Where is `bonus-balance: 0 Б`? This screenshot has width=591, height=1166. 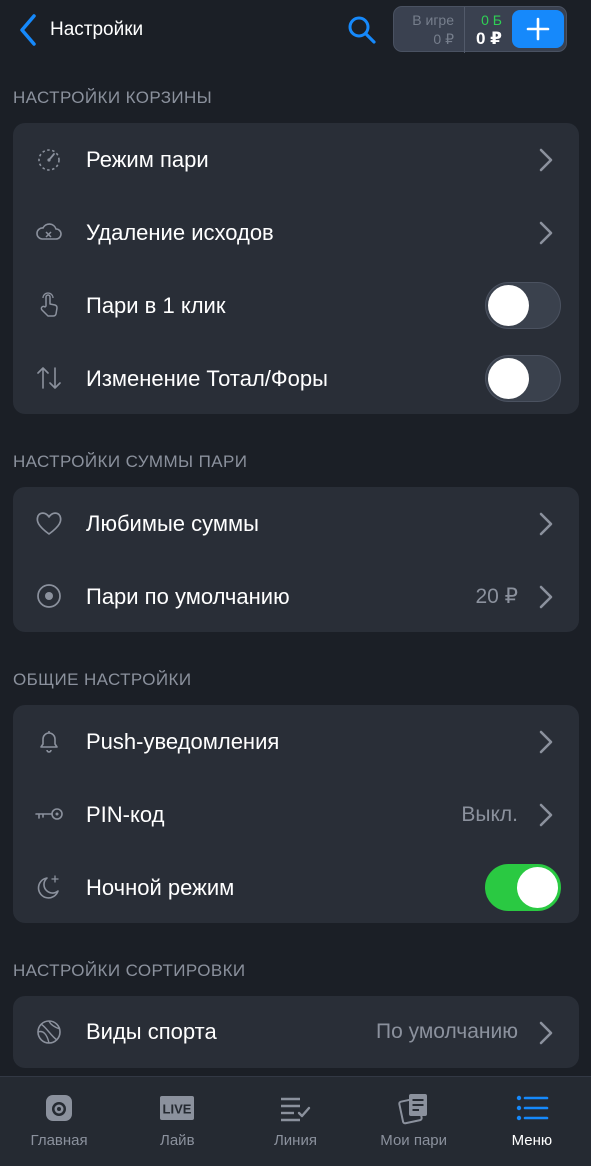 bonus-balance: 0 Б is located at coordinates (491, 20).